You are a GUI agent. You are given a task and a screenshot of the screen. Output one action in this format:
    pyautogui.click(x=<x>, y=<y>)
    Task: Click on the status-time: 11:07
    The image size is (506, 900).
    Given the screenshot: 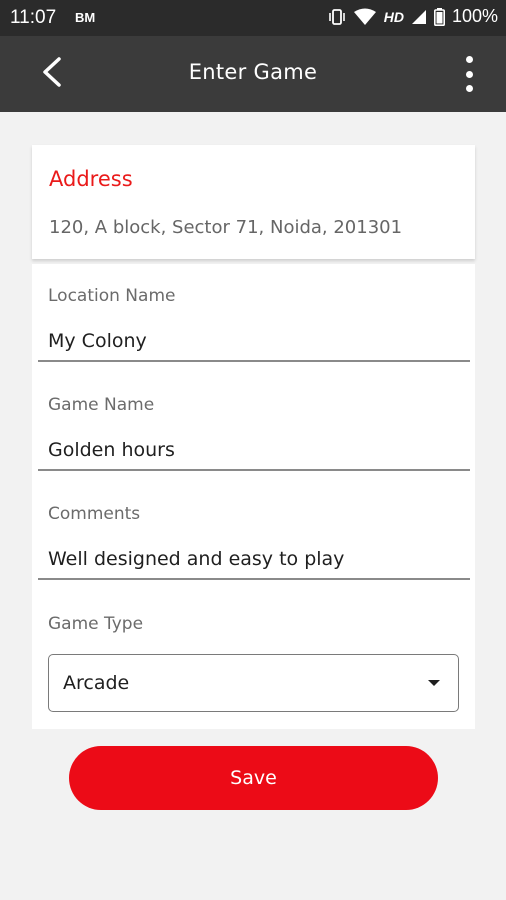 What is the action you would take?
    pyautogui.click(x=33, y=17)
    